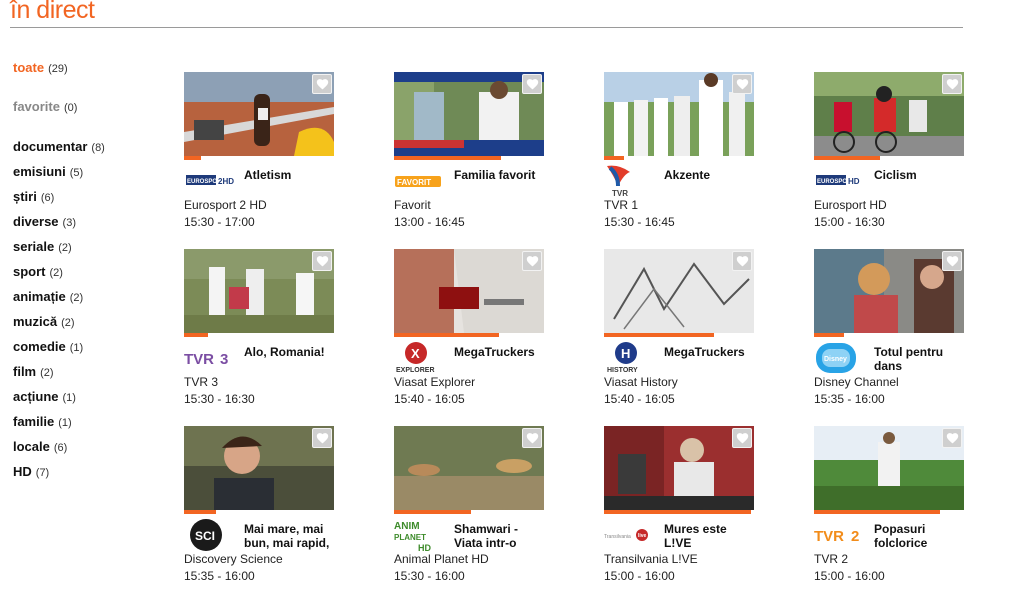 This screenshot has height=598, width=1020. Describe the element at coordinates (76, 173) in the screenshot. I see `category-count: (5)` at that location.